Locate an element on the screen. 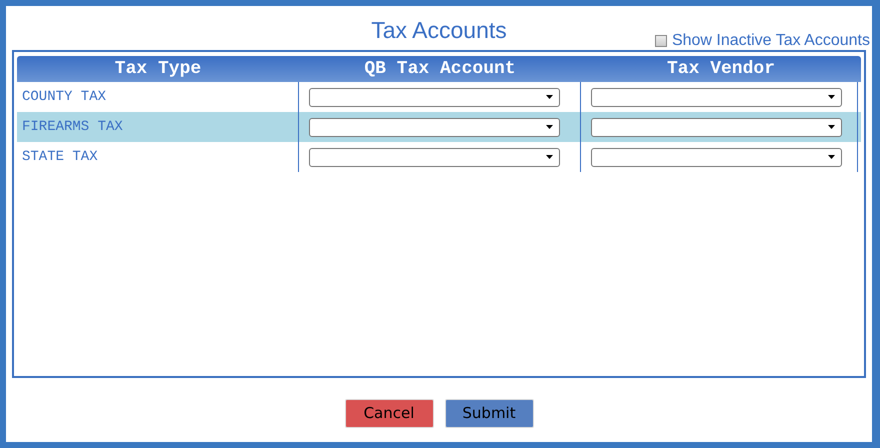 This screenshot has width=880, height=448. checkbox-icon is located at coordinates (660, 41).